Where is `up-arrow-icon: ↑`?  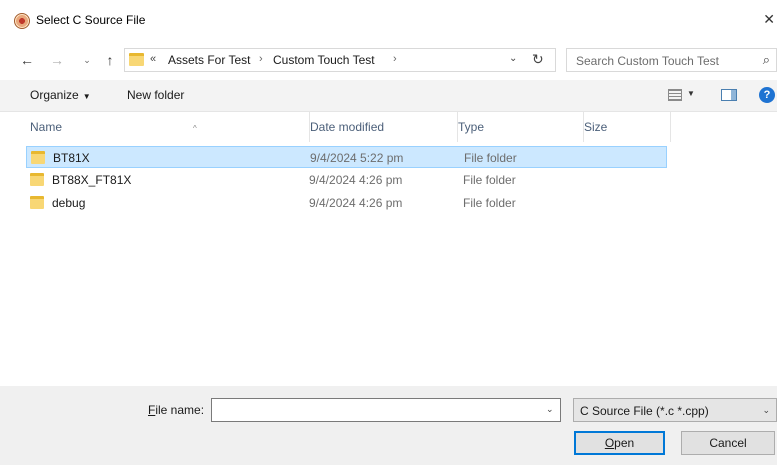
up-arrow-icon: ↑ is located at coordinates (110, 60).